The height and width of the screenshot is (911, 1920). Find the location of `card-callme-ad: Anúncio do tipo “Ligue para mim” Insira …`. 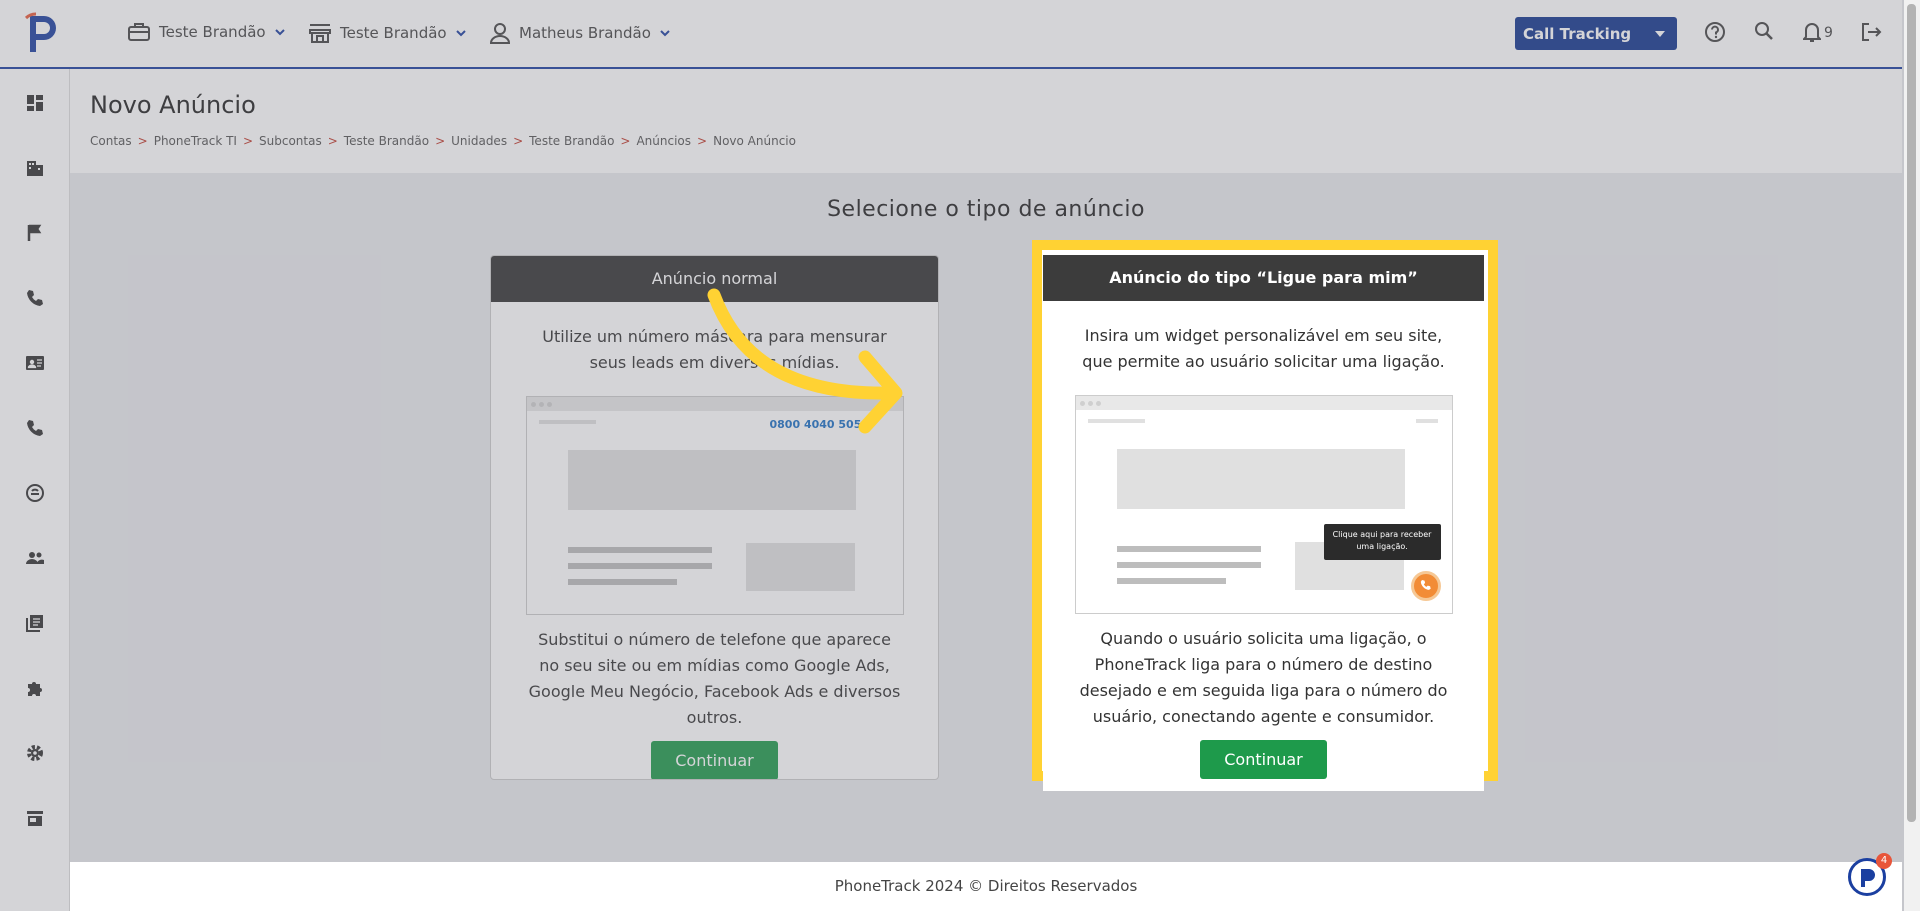

card-callme-ad: Anúncio do tipo “Ligue para mim” Insira … is located at coordinates (1263, 523).